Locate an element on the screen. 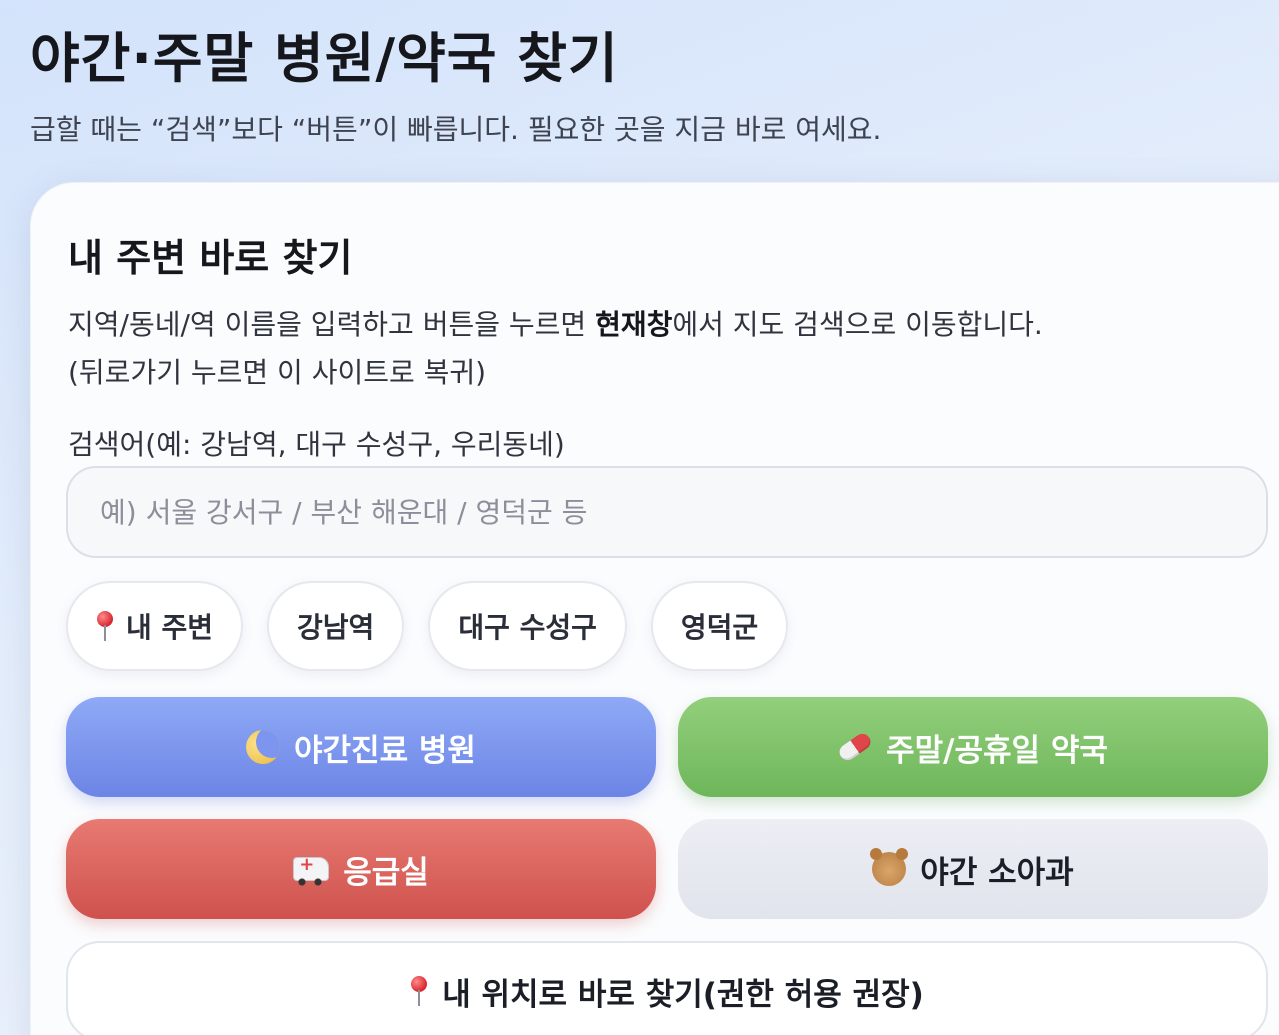 This screenshot has width=1279, height=1035. chip-nearby: 내 주변 is located at coordinates (155, 626).